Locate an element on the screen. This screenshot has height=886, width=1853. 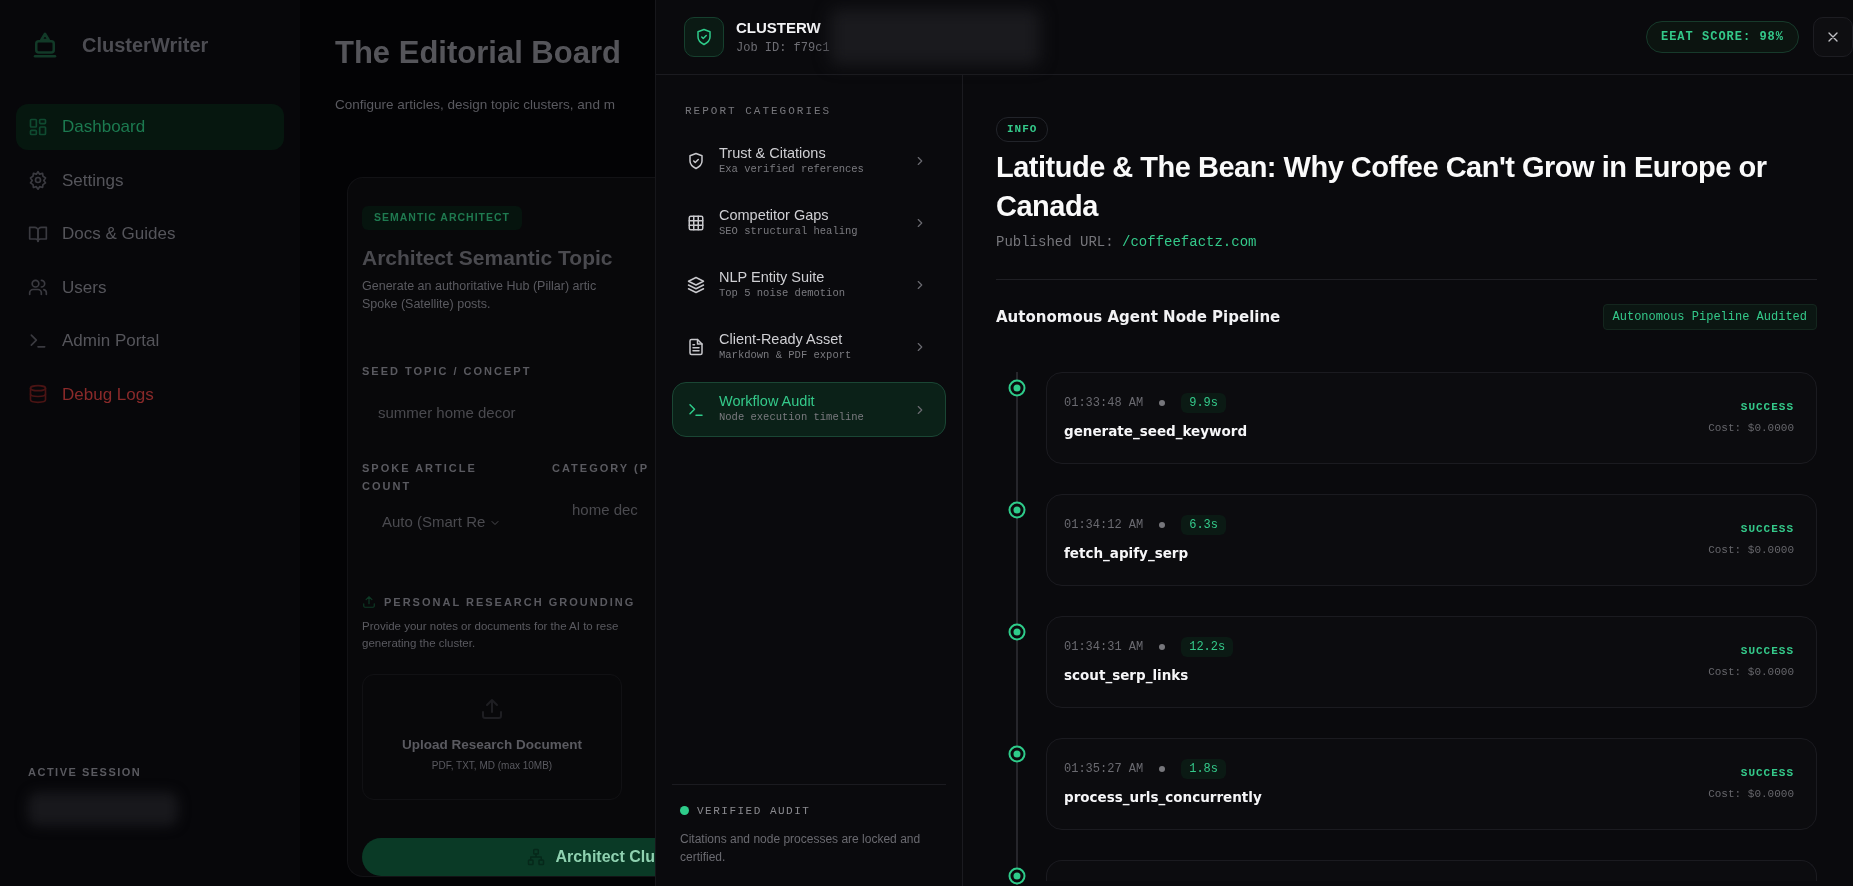
category-title: Competitor Gaps is located at coordinates (774, 215).